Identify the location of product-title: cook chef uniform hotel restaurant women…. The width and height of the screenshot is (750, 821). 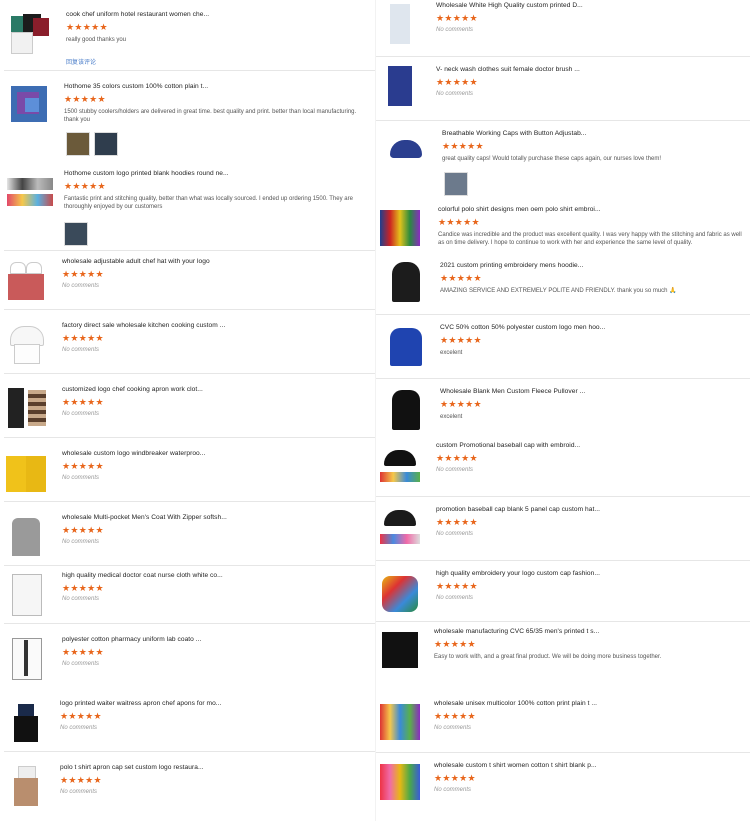
(137, 14).